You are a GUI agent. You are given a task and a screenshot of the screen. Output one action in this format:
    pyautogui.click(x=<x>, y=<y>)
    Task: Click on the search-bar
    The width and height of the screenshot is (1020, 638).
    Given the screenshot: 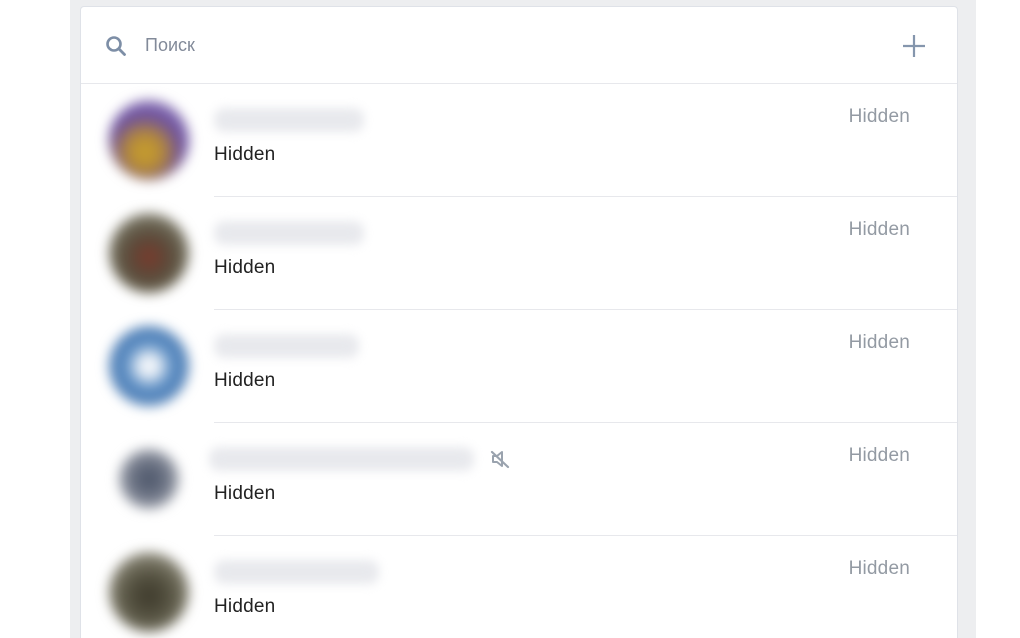 What is the action you would take?
    pyautogui.click(x=519, y=45)
    